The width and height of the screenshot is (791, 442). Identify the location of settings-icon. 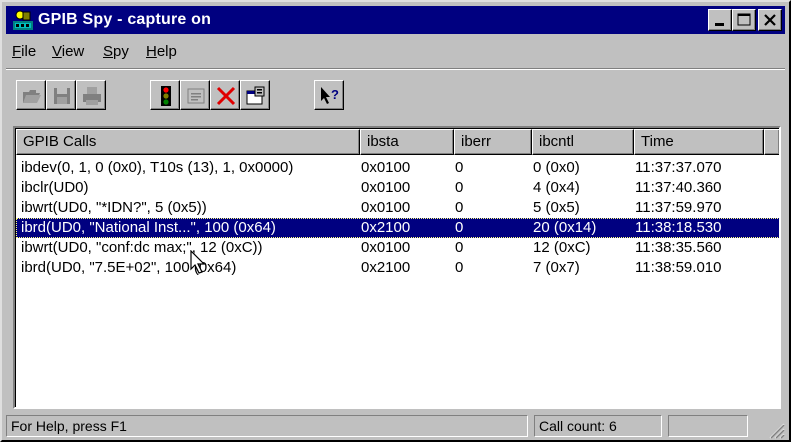
(255, 95).